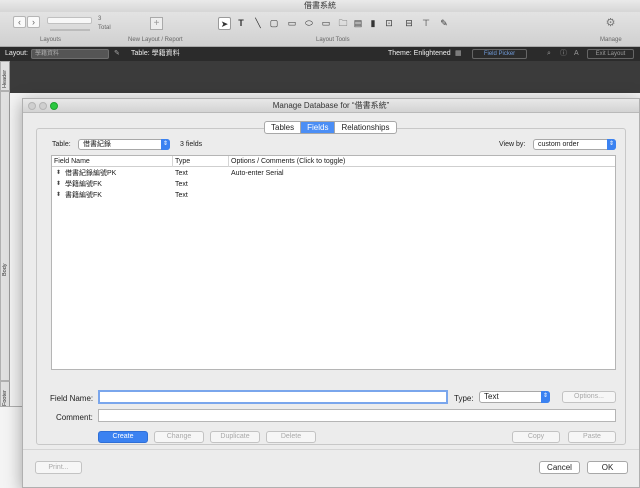 The width and height of the screenshot is (640, 488). I want to click on pencil-icon: ✎, so click(117, 54).